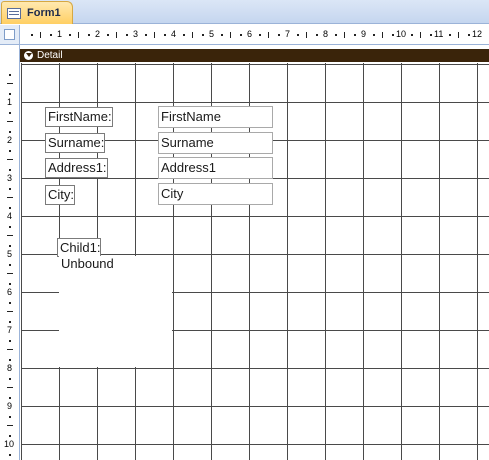 This screenshot has height=460, width=489. What do you see at coordinates (250, 34) in the screenshot?
I see `ruler-number: 6` at bounding box center [250, 34].